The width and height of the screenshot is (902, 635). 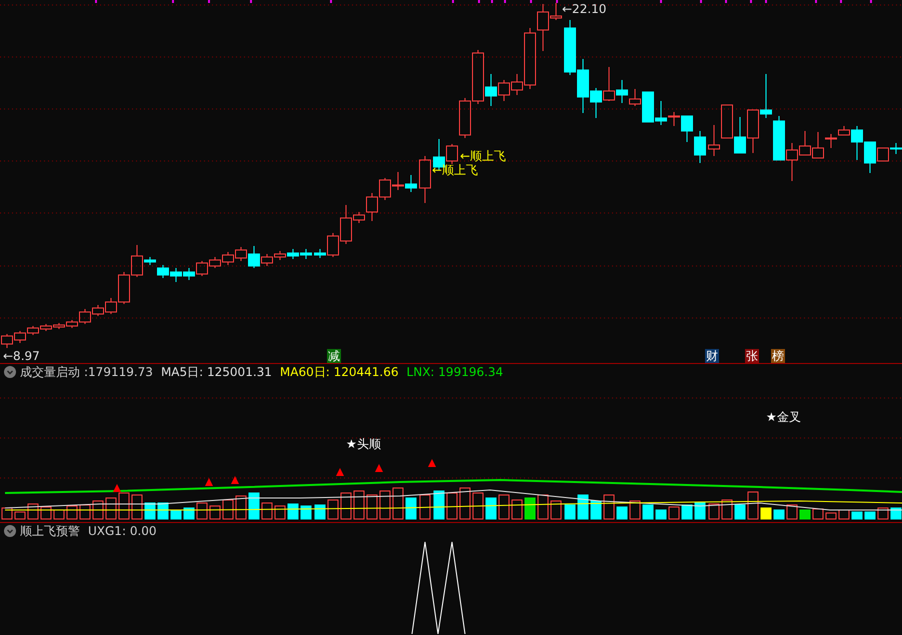 What do you see at coordinates (455, 372) in the screenshot?
I see `indicator-value: LNX: 199196.34` at bounding box center [455, 372].